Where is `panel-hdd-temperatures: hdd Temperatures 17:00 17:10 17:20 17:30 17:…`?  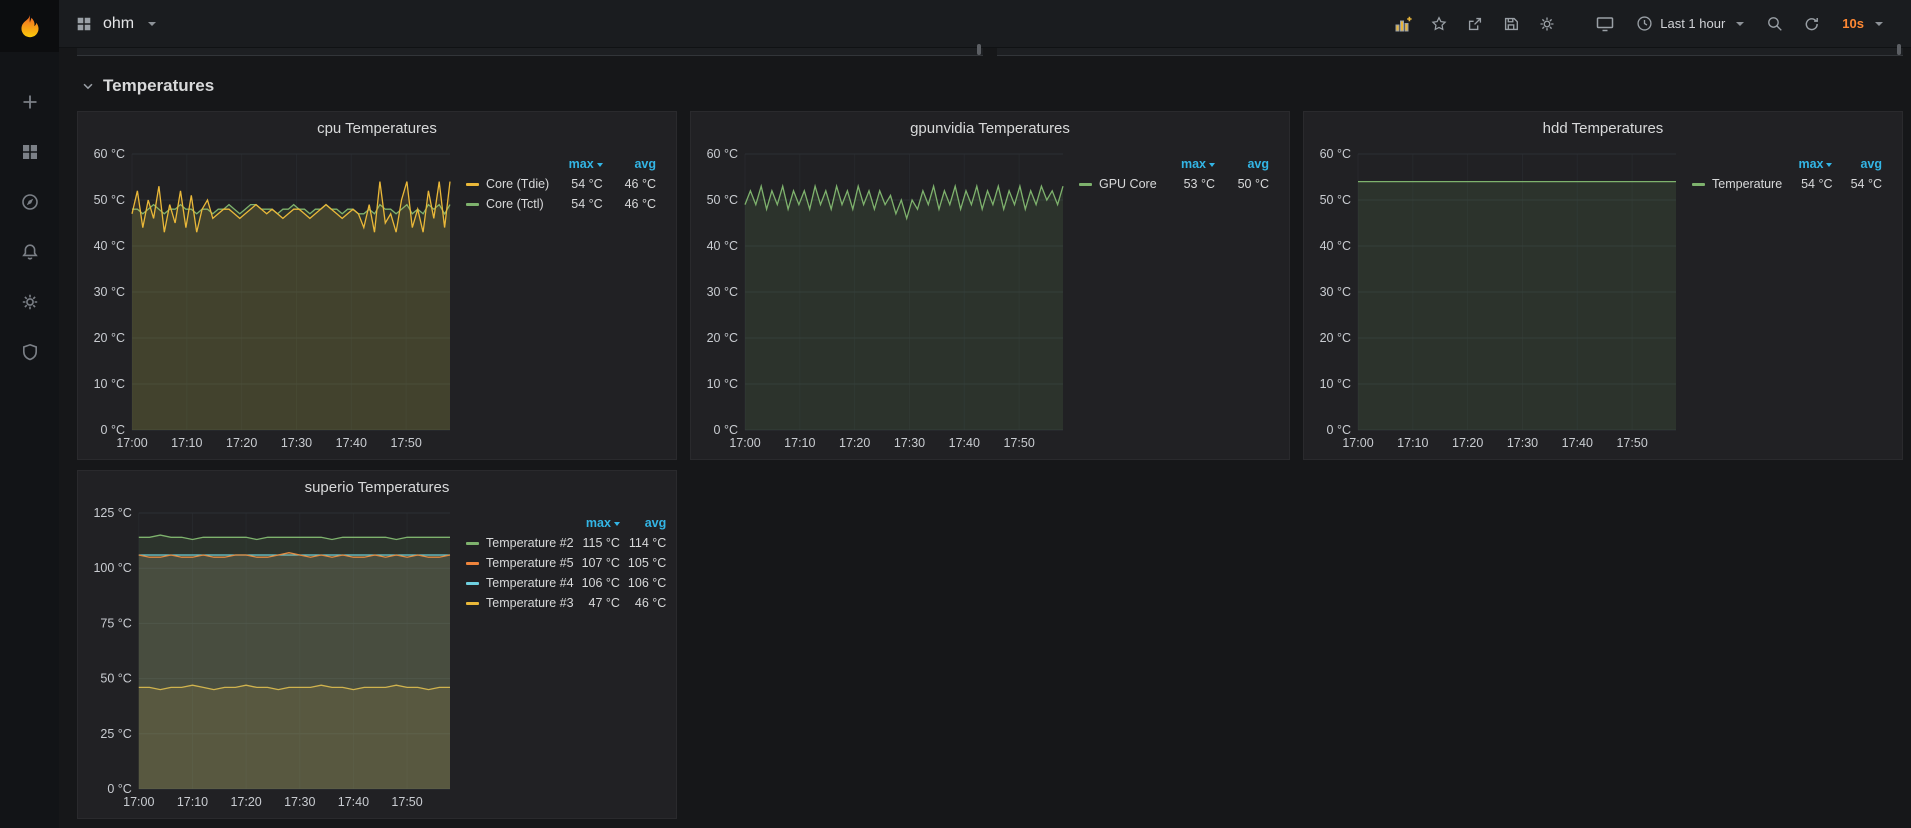 panel-hdd-temperatures: hdd Temperatures 17:00 17:10 17:20 17:30 17:… is located at coordinates (1603, 285).